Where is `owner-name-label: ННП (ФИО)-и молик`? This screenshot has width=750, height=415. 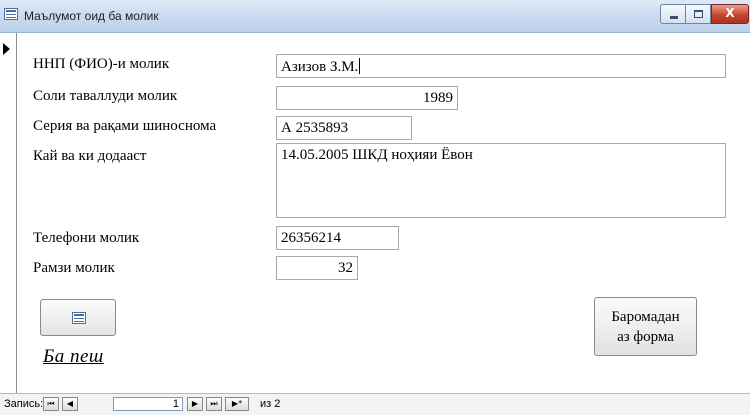 owner-name-label: ННП (ФИО)-и молик is located at coordinates (101, 64).